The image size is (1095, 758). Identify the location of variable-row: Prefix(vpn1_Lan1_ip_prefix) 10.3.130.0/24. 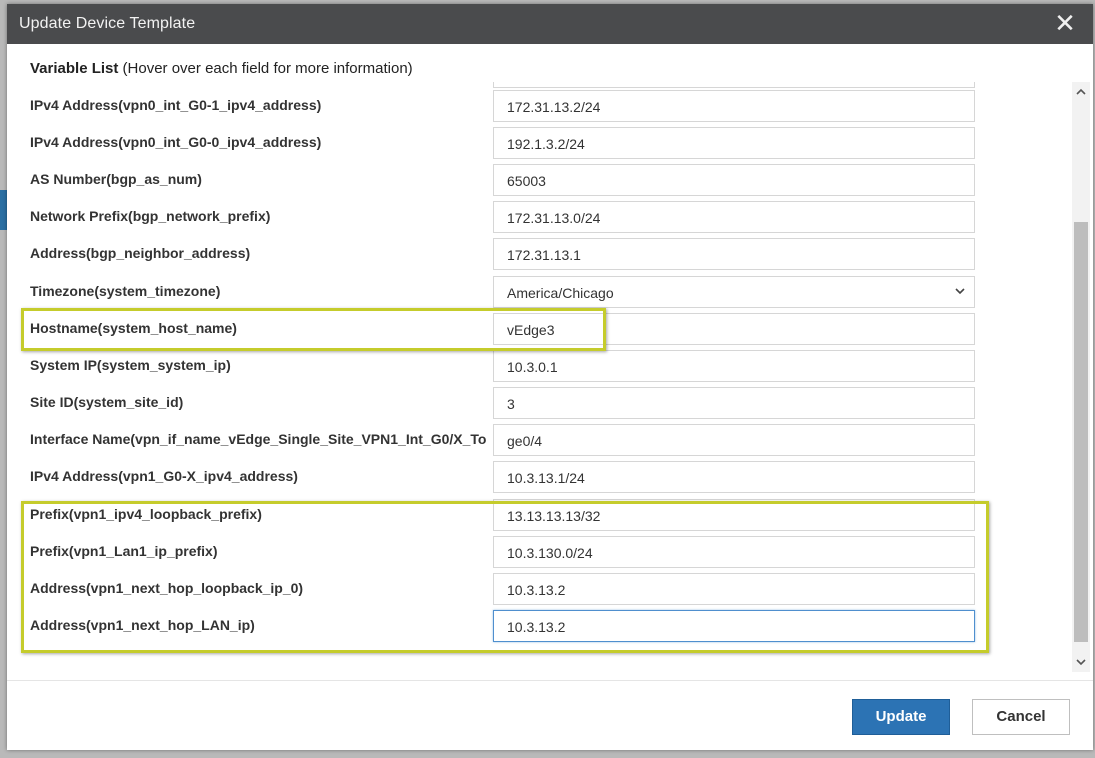
(537, 552).